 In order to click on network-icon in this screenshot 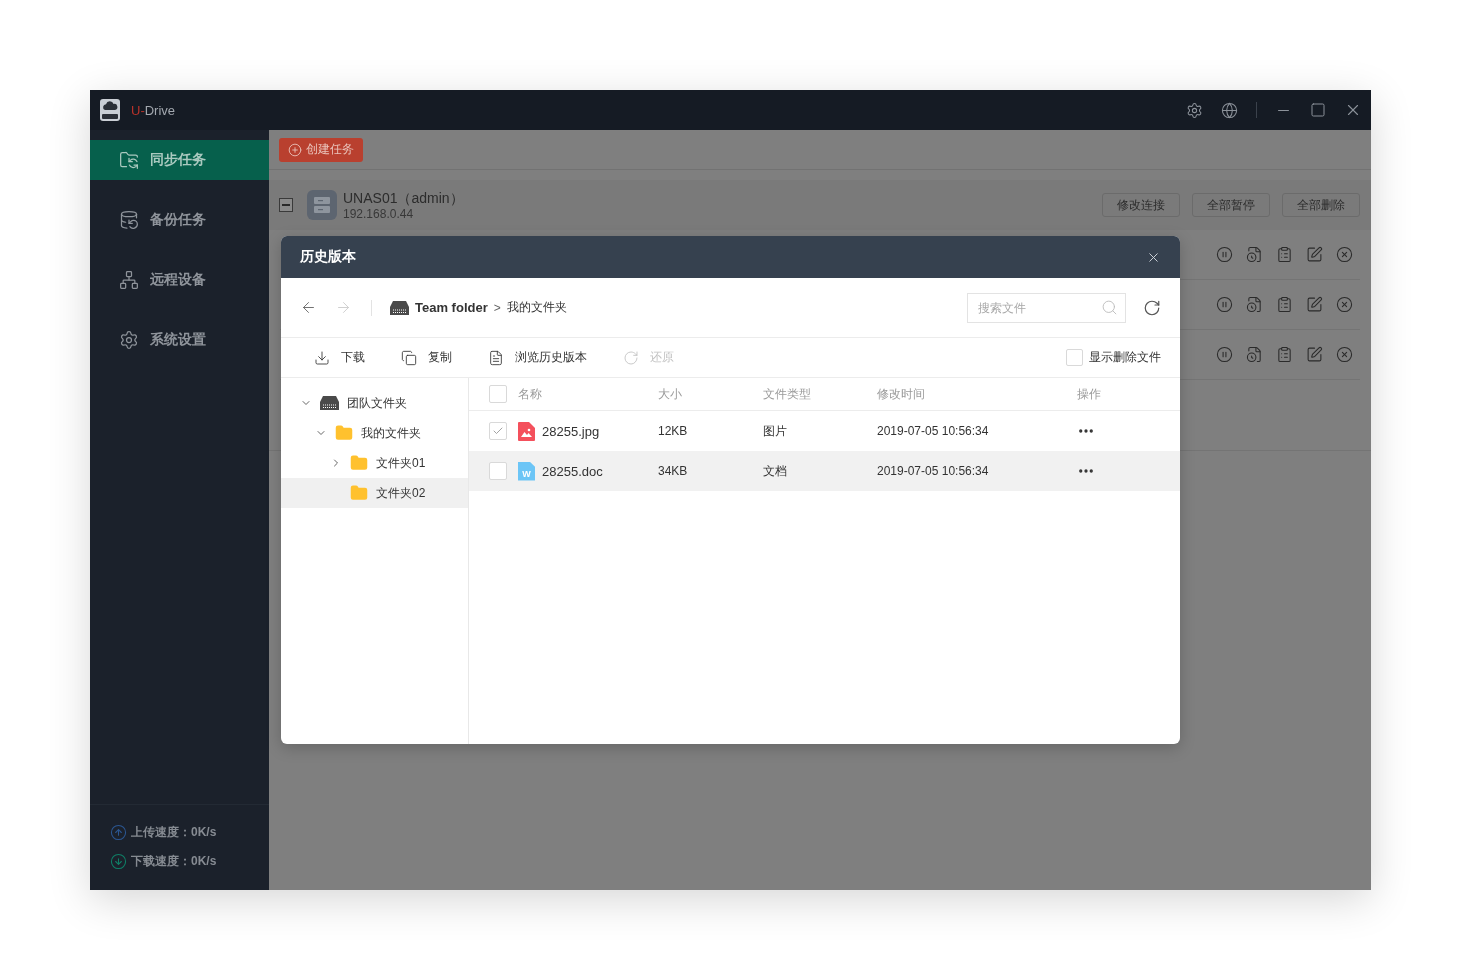, I will do `click(129, 280)`.